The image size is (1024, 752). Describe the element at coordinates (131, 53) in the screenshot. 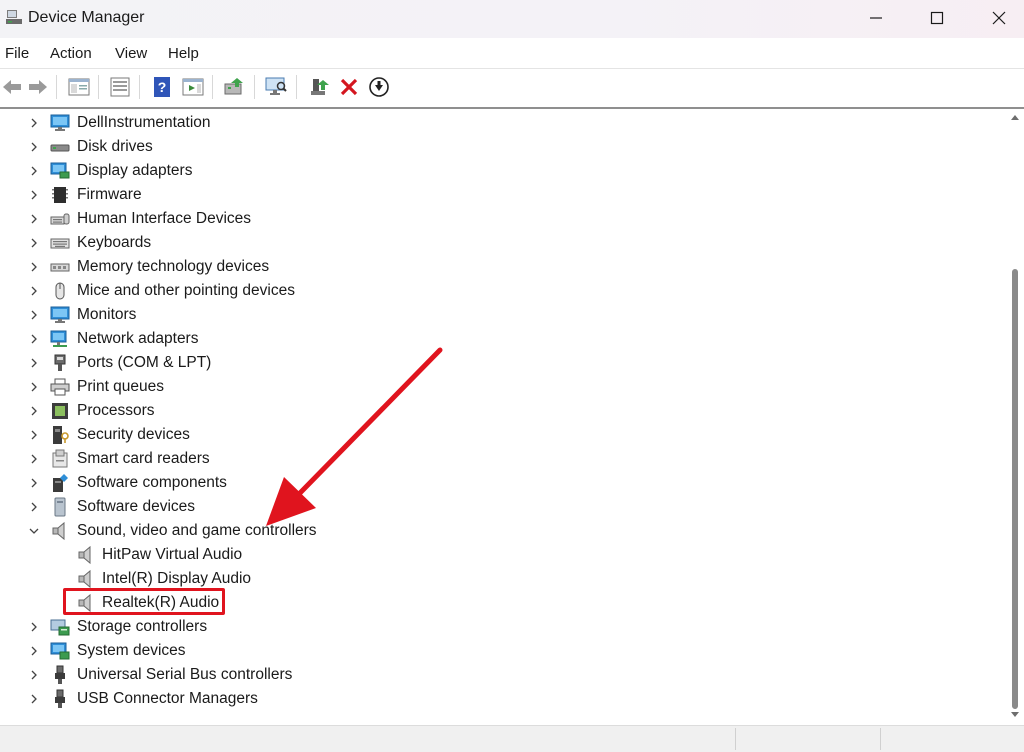

I see `menu-view: View` at that location.